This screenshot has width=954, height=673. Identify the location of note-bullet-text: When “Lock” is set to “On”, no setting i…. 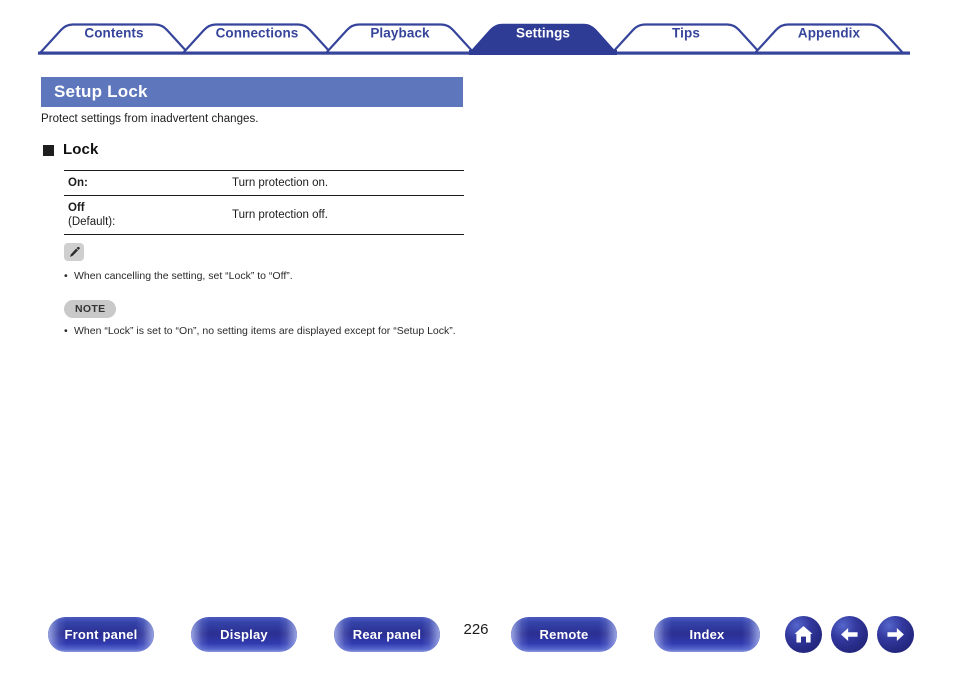
(265, 331).